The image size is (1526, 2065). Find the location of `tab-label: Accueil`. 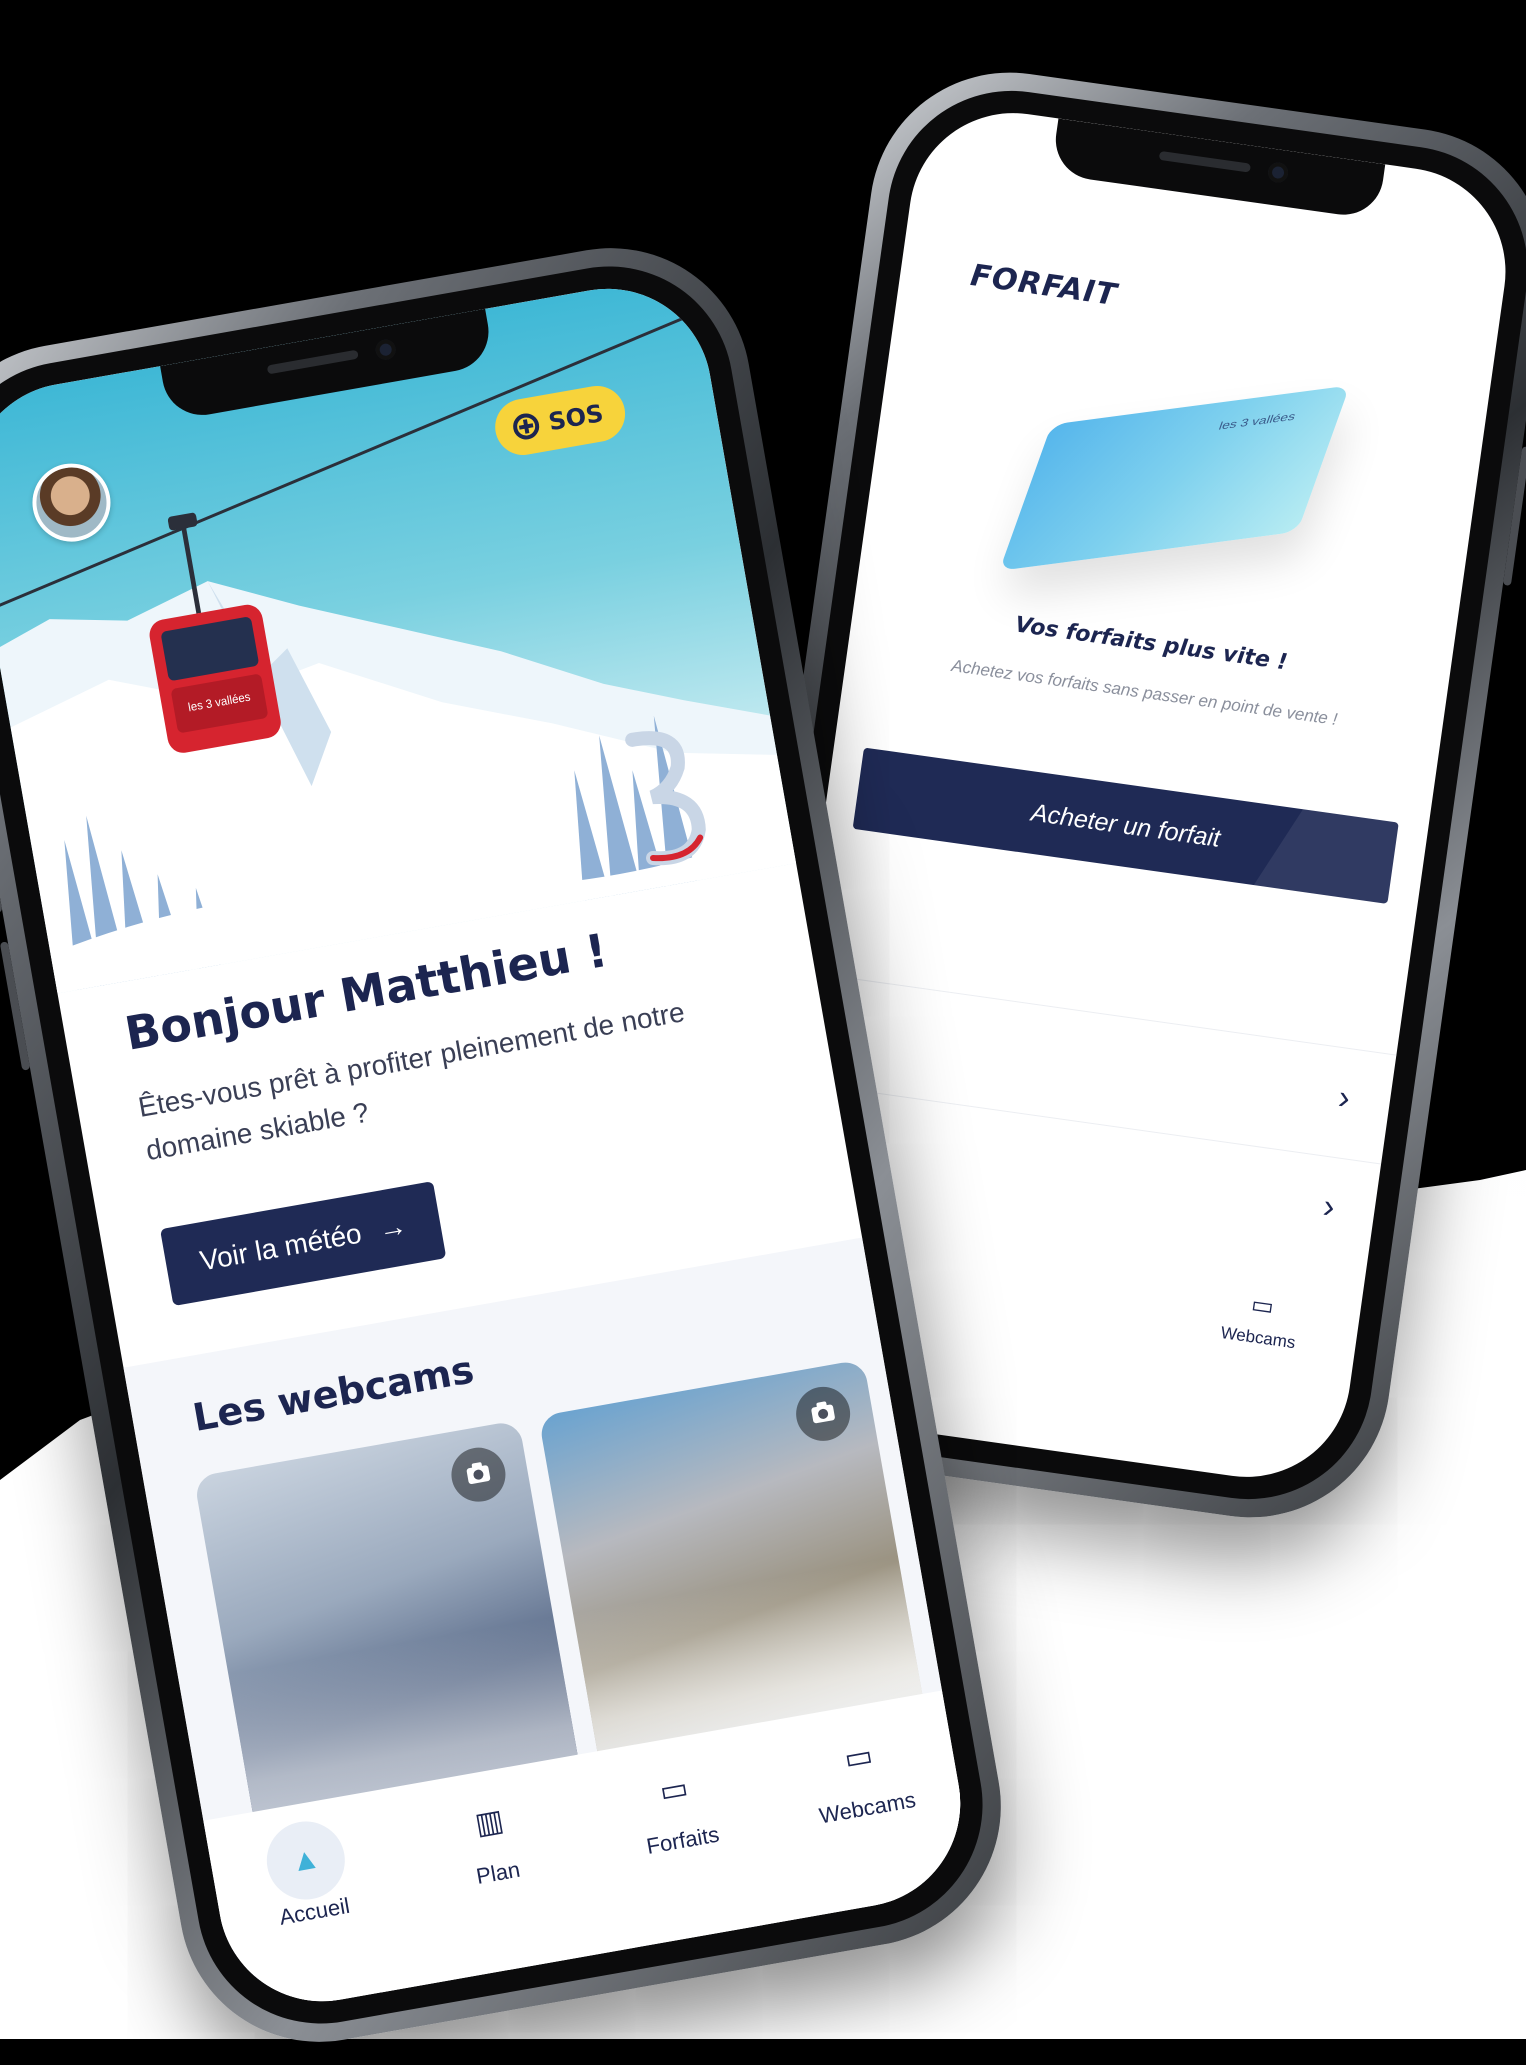

tab-label: Accueil is located at coordinates (314, 1911).